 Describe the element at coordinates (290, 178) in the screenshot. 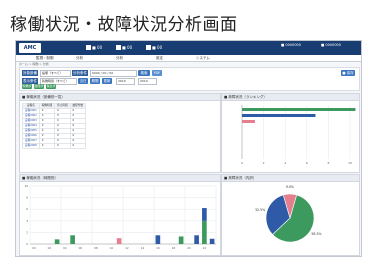

I see `pie-panel-title: ■ 故障状況（内訳）` at that location.